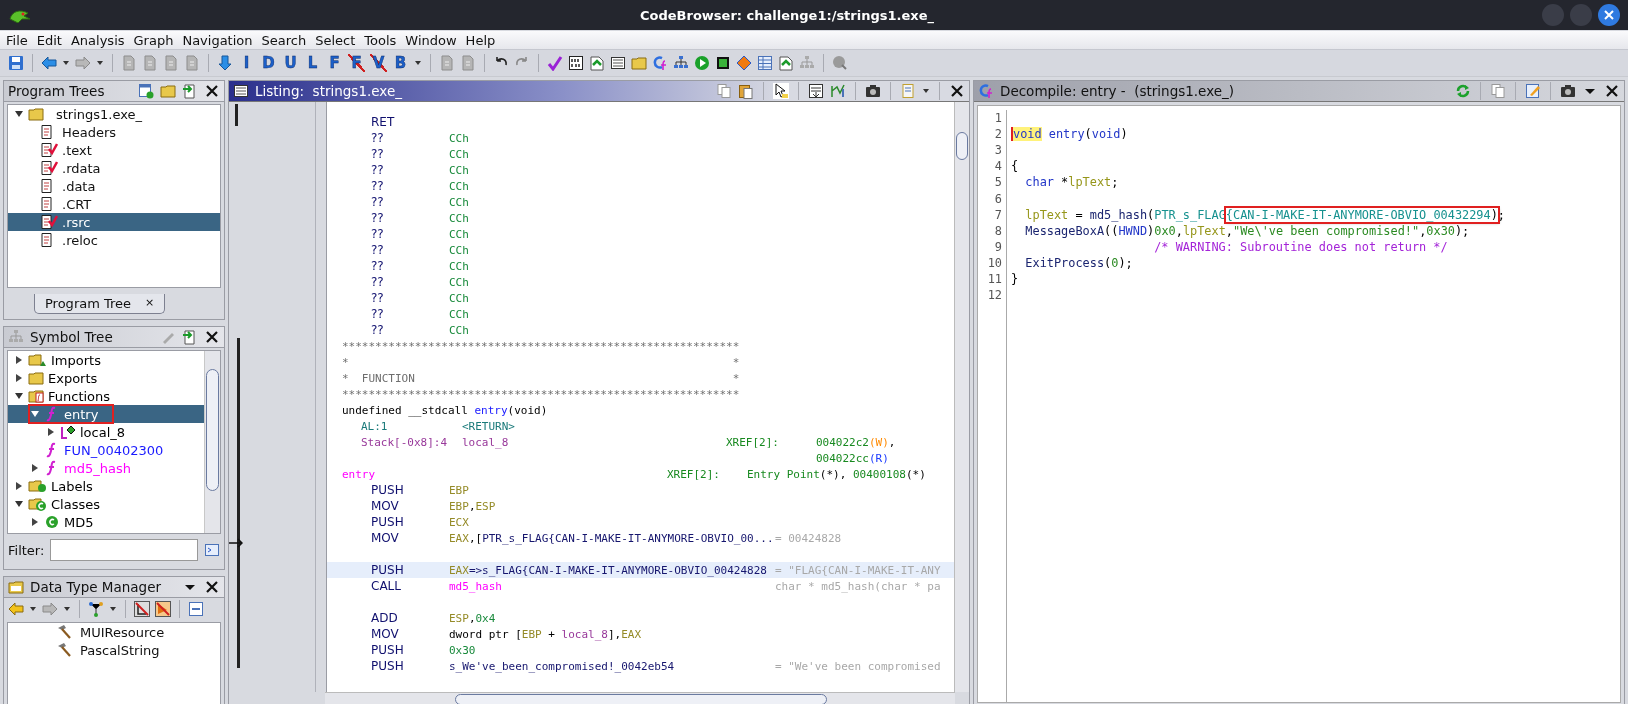  What do you see at coordinates (380, 40) in the screenshot?
I see `menu-item: Tools` at bounding box center [380, 40].